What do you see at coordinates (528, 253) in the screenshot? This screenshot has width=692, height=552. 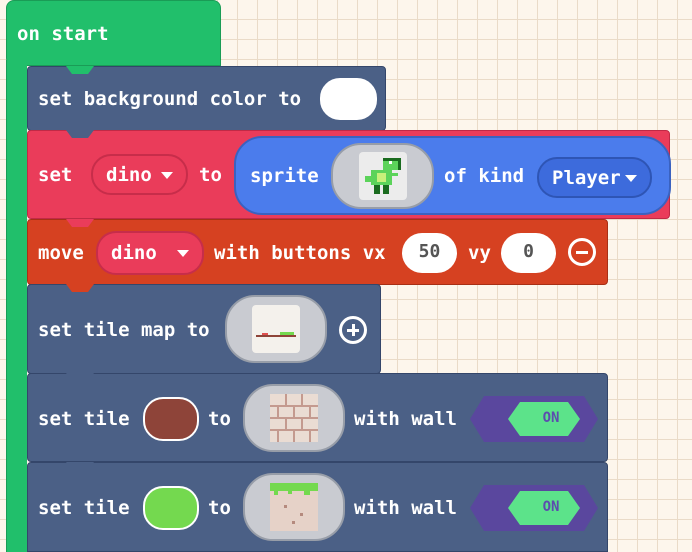 I see `vy-input: 0` at bounding box center [528, 253].